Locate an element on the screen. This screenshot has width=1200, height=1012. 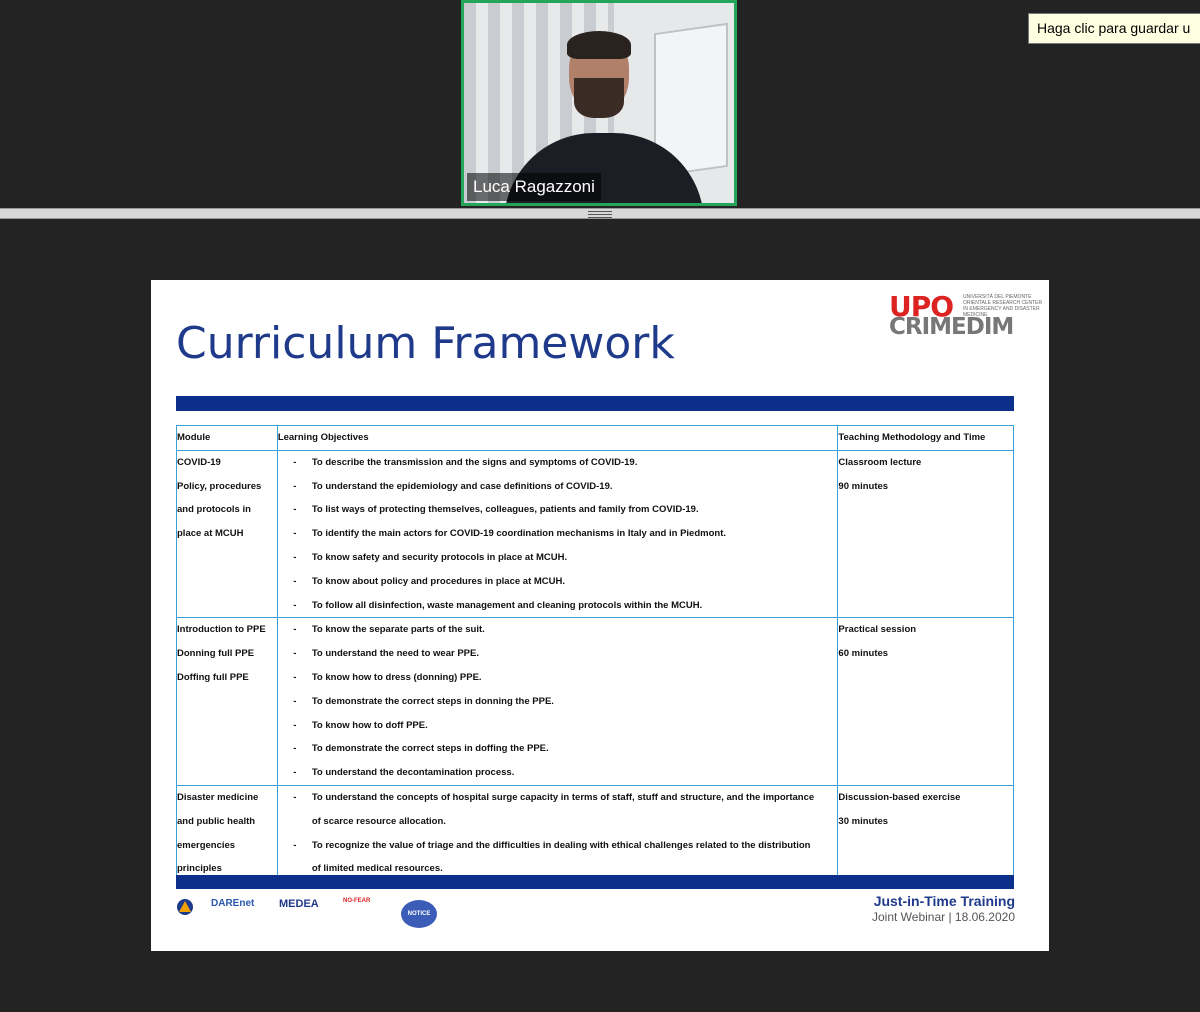
bullet-dash is located at coordinates (295, 822).